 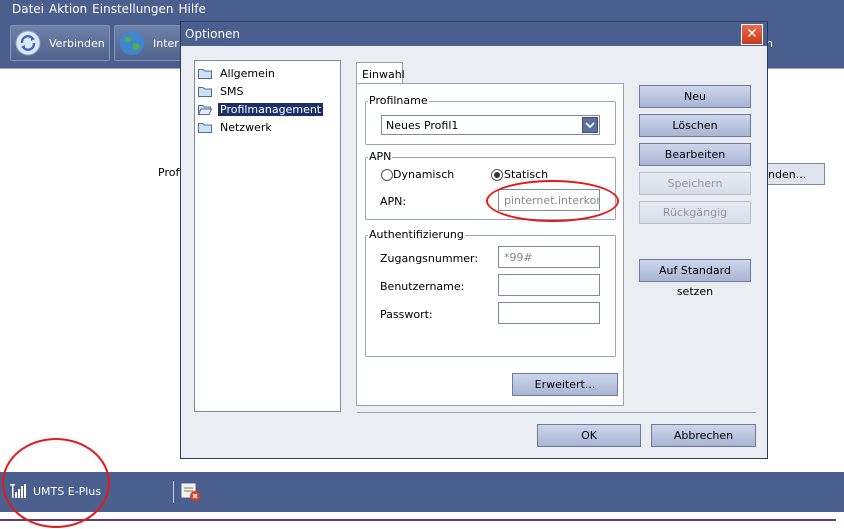 I want to click on menu-einstellungen: Einstellungen, so click(x=135, y=9).